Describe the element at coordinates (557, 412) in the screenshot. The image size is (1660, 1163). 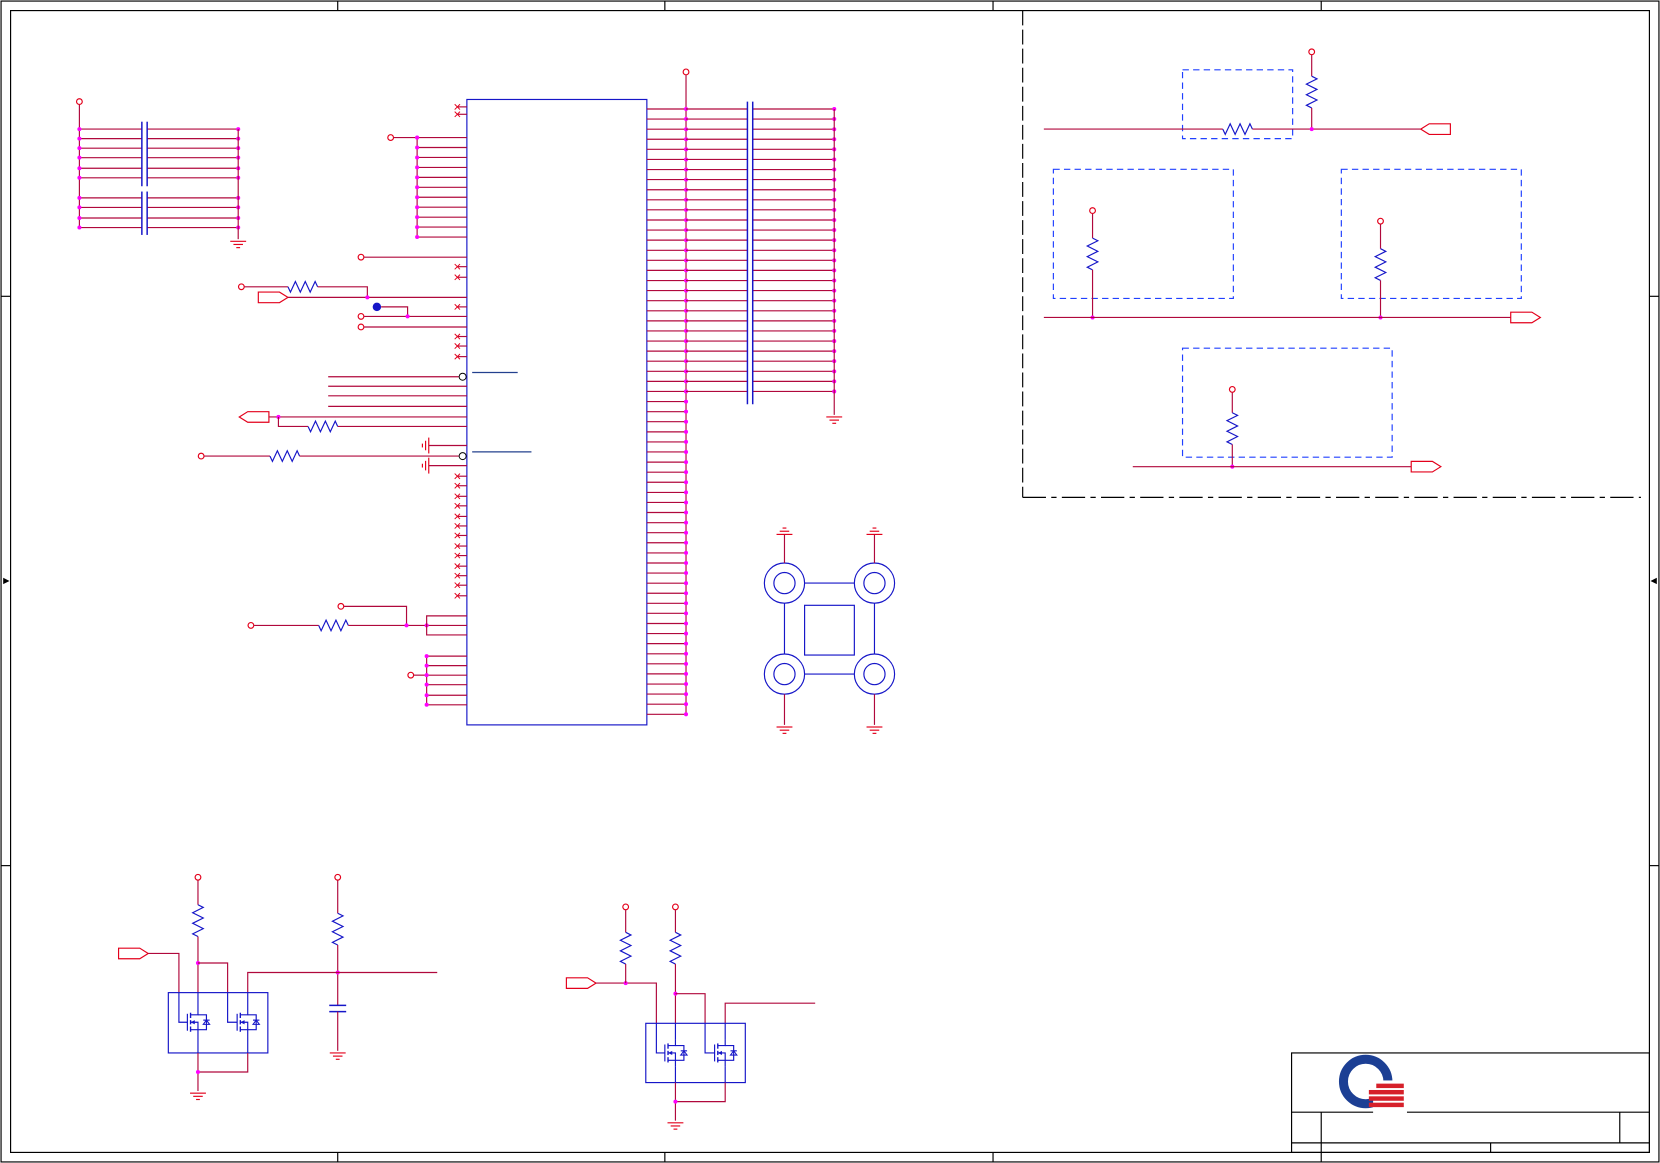
I see `ic-body` at that location.